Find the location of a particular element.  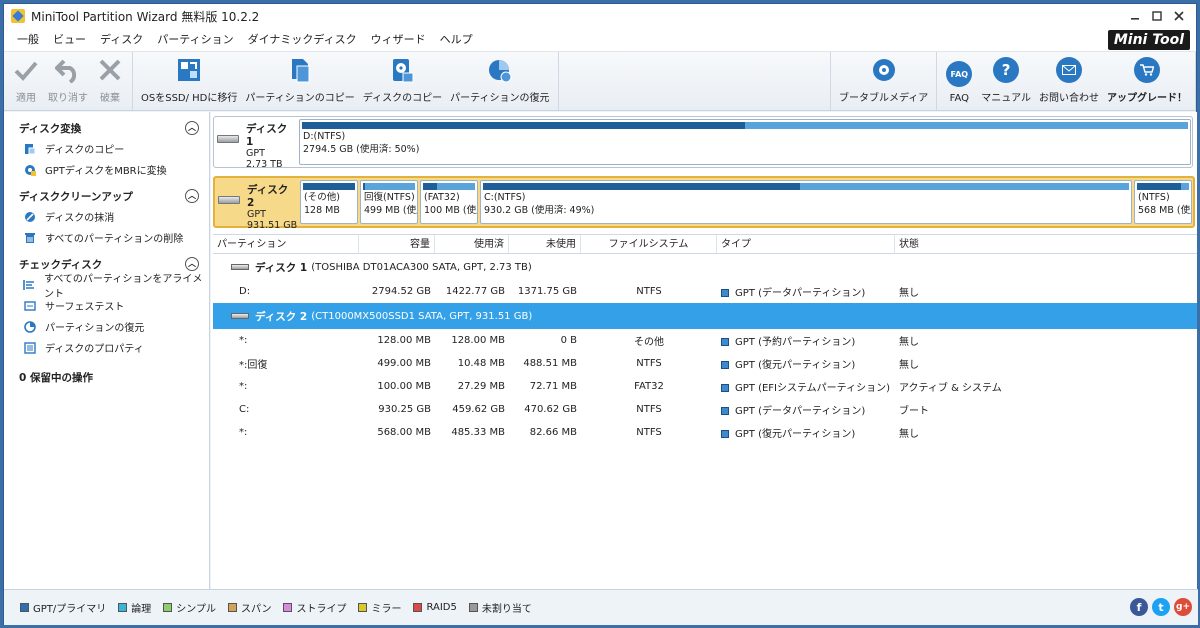

column-header-status: 状態 is located at coordinates (1046, 244).